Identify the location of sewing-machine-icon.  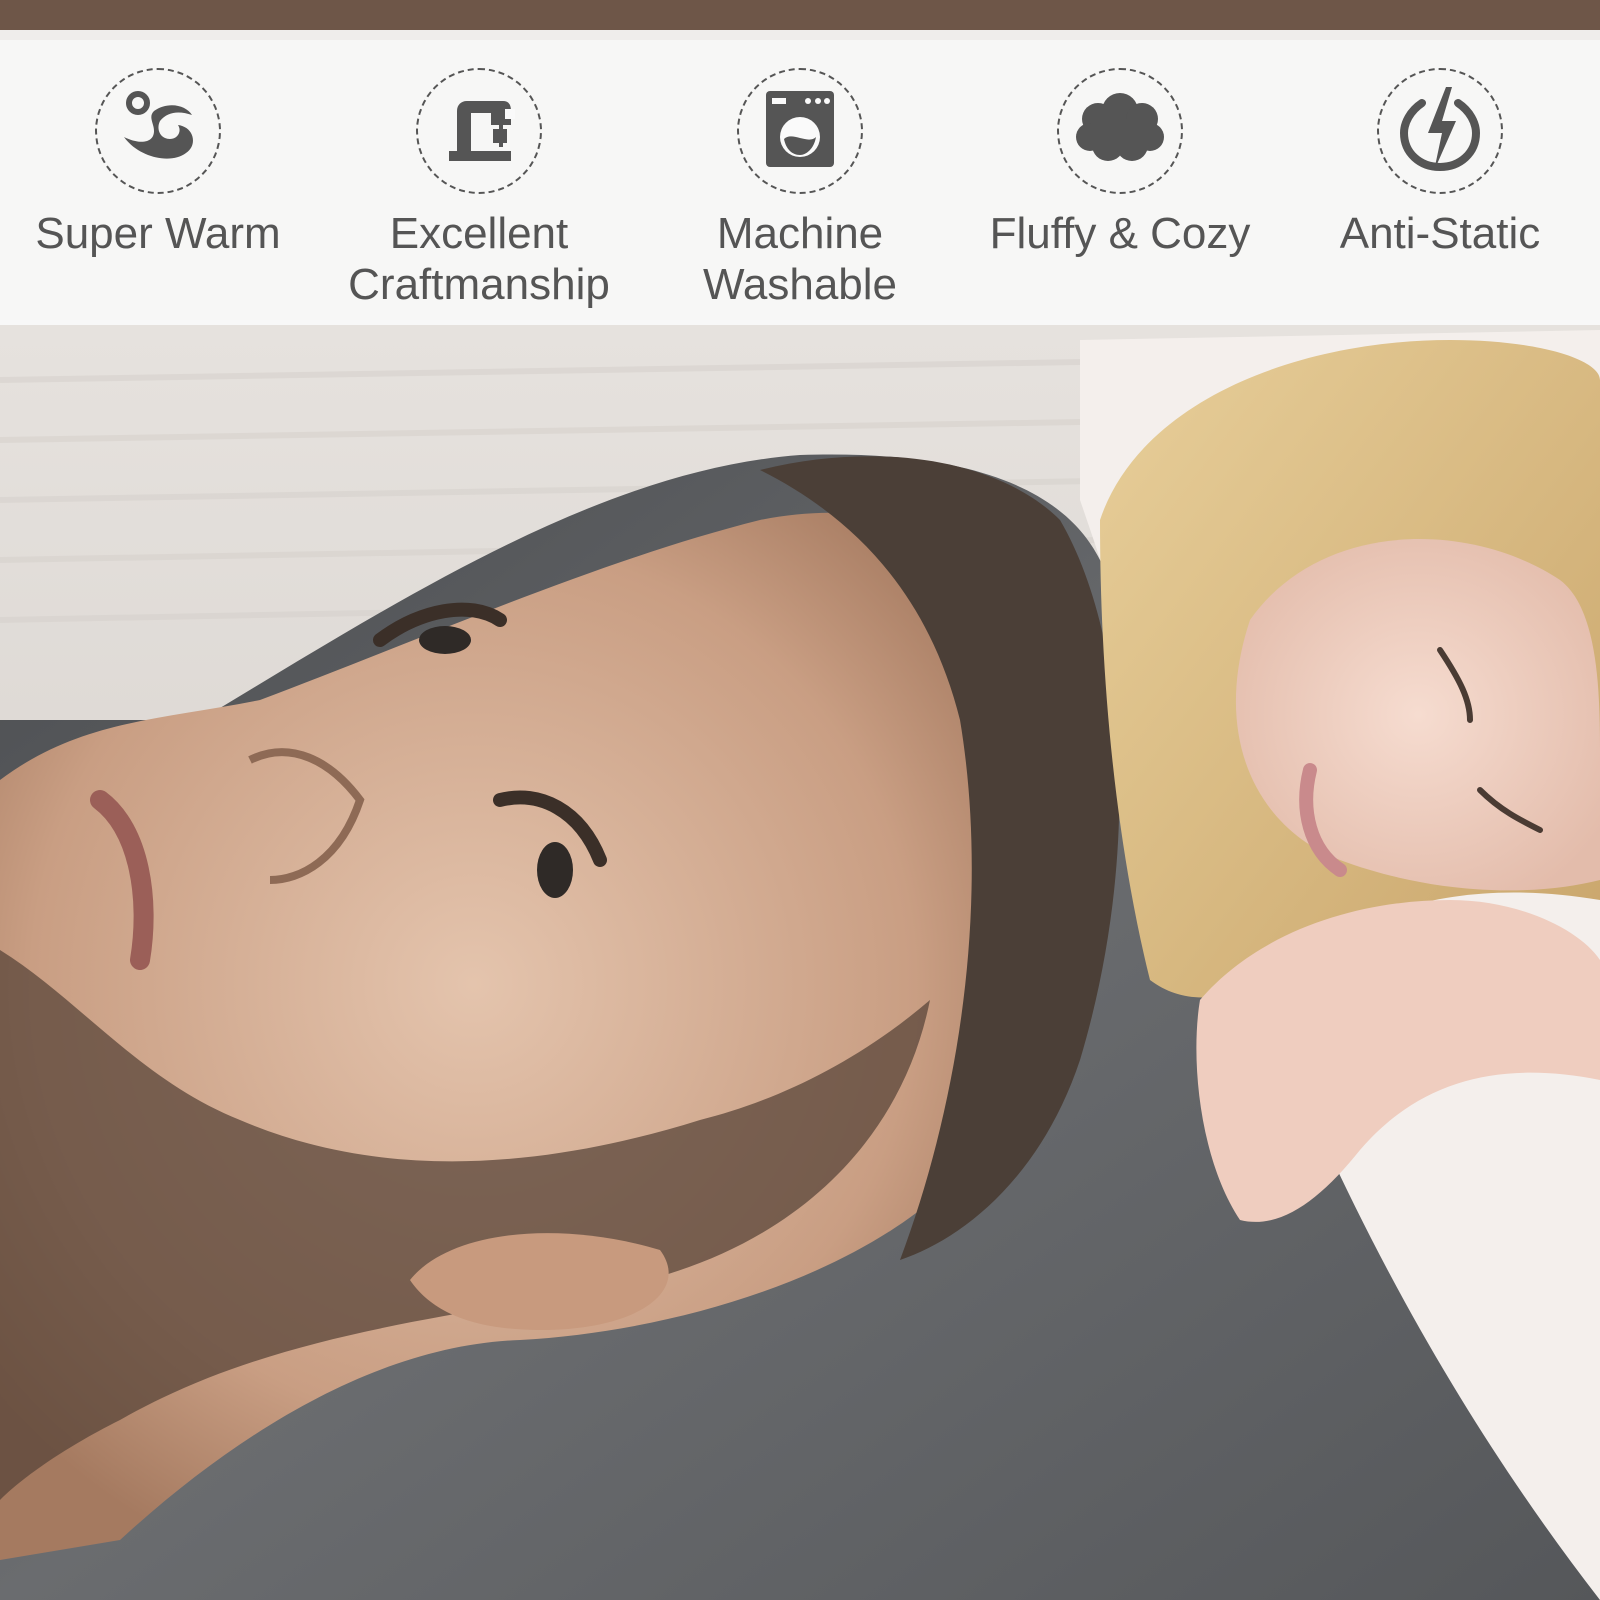
(479, 131).